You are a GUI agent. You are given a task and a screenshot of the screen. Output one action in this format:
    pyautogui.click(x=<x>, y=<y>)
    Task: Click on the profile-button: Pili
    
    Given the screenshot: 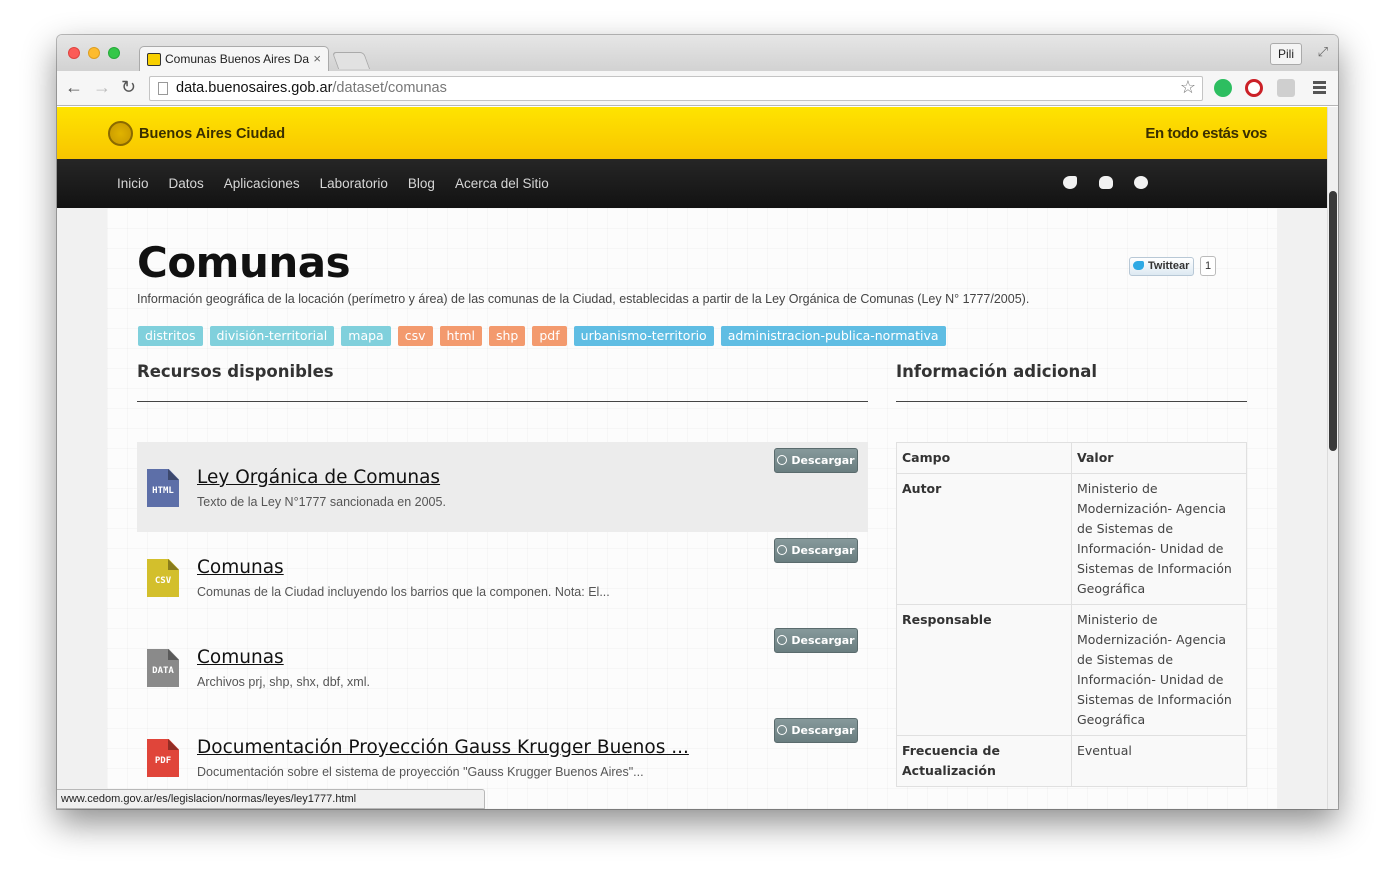 What is the action you would take?
    pyautogui.click(x=1286, y=54)
    